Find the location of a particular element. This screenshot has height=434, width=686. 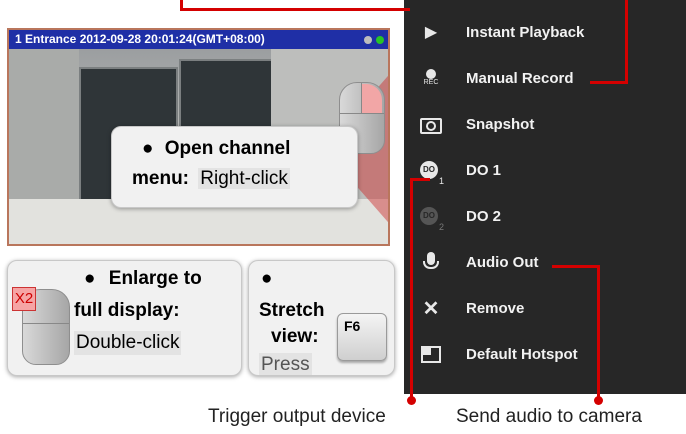

menu-item-audio-out: Audio Out is located at coordinates (545, 263).